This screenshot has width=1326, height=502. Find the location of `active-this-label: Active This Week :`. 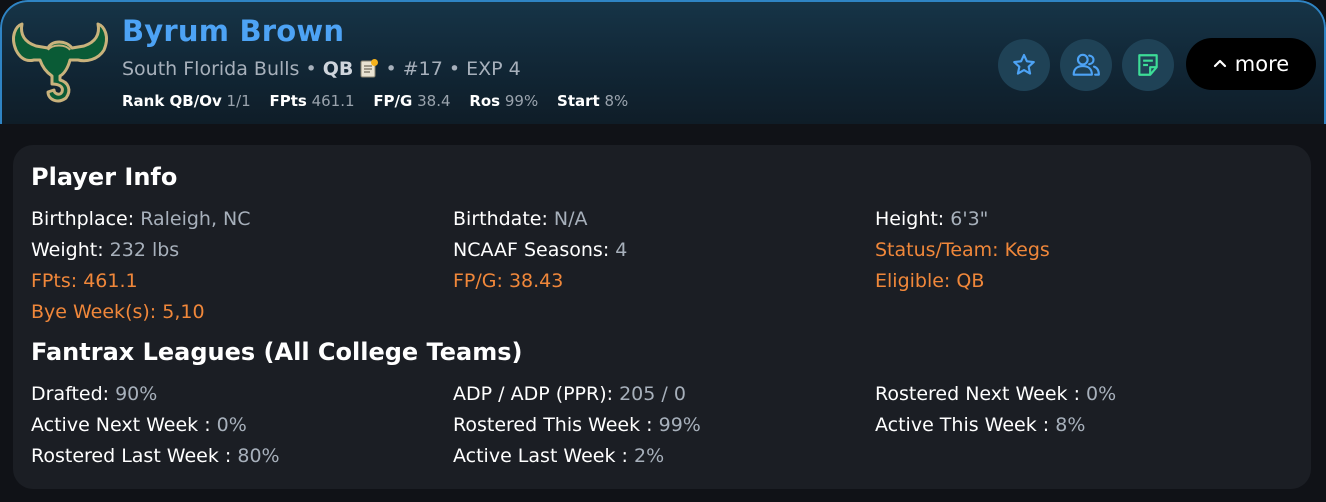

active-this-label: Active This Week : is located at coordinates (962, 425).